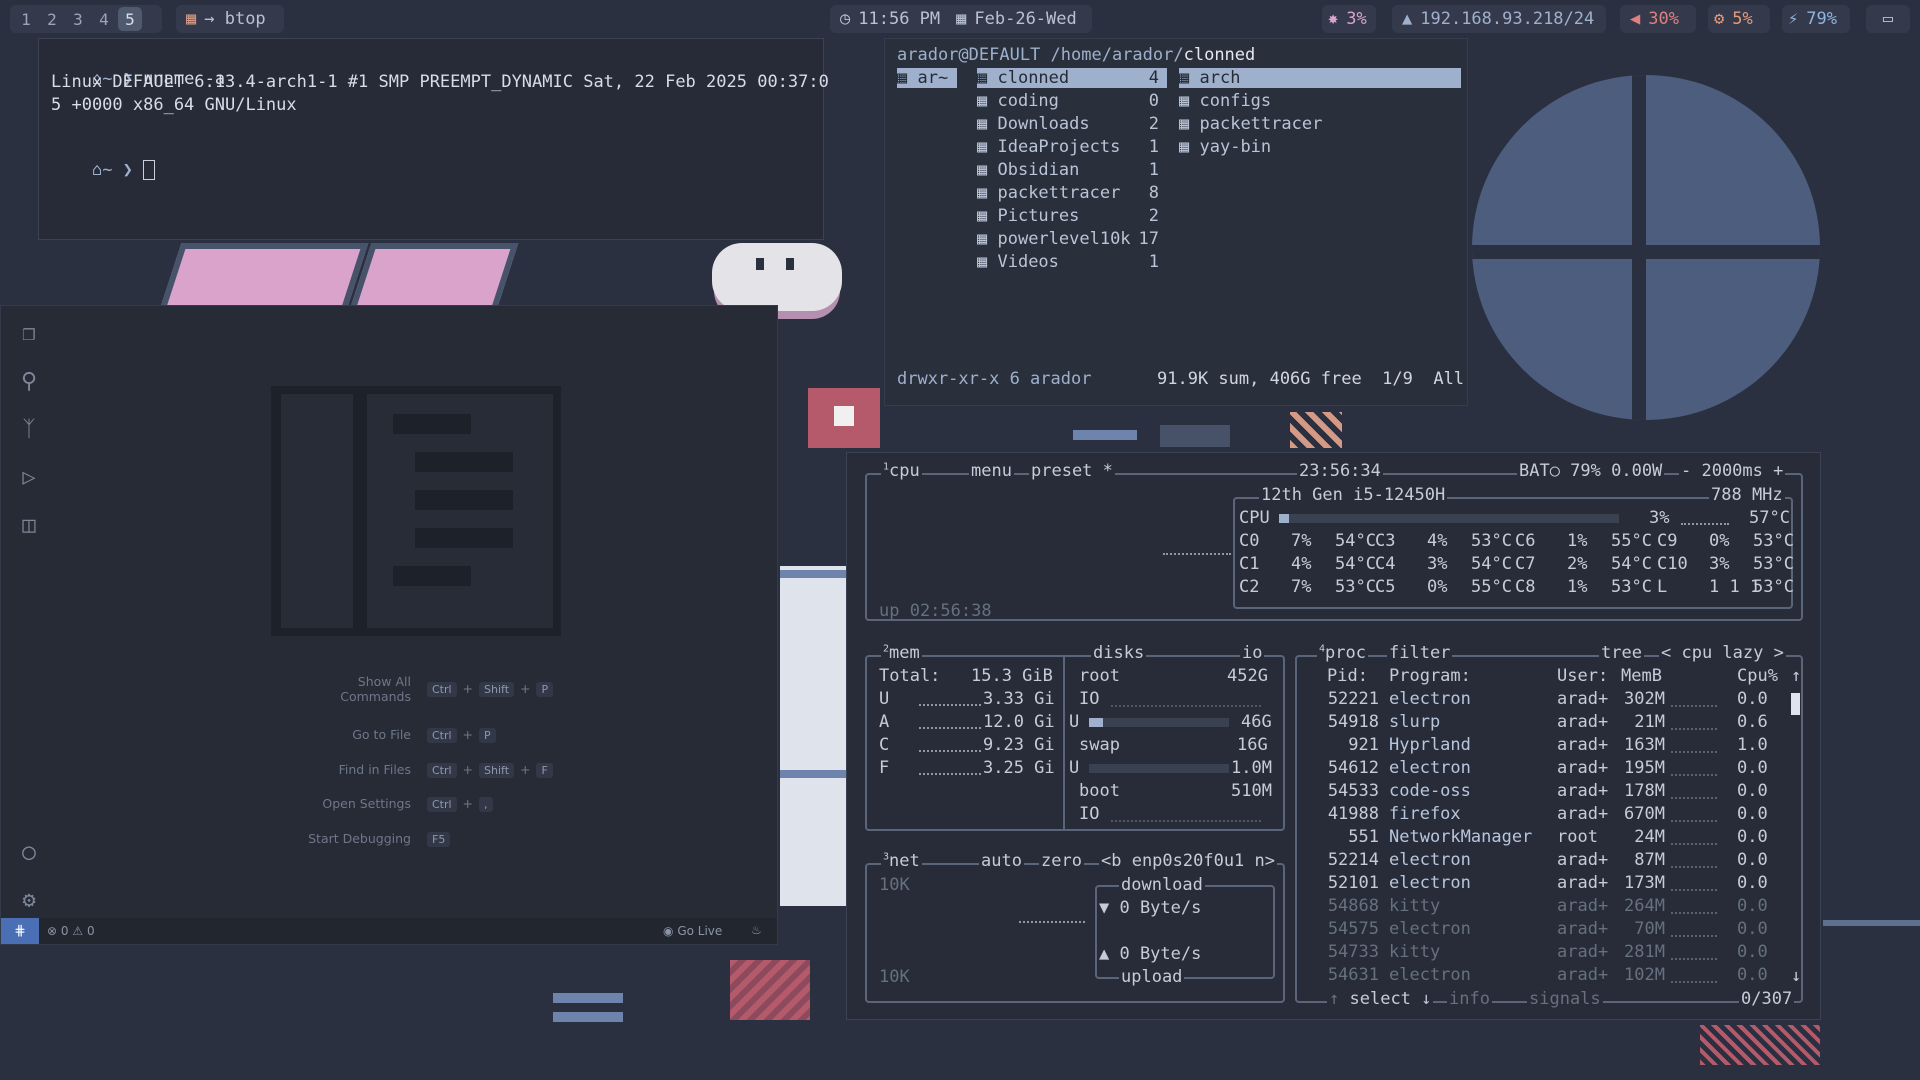 This screenshot has width=1920, height=1080. I want to click on mem-row-value: 9.23 Gi, so click(1019, 745).